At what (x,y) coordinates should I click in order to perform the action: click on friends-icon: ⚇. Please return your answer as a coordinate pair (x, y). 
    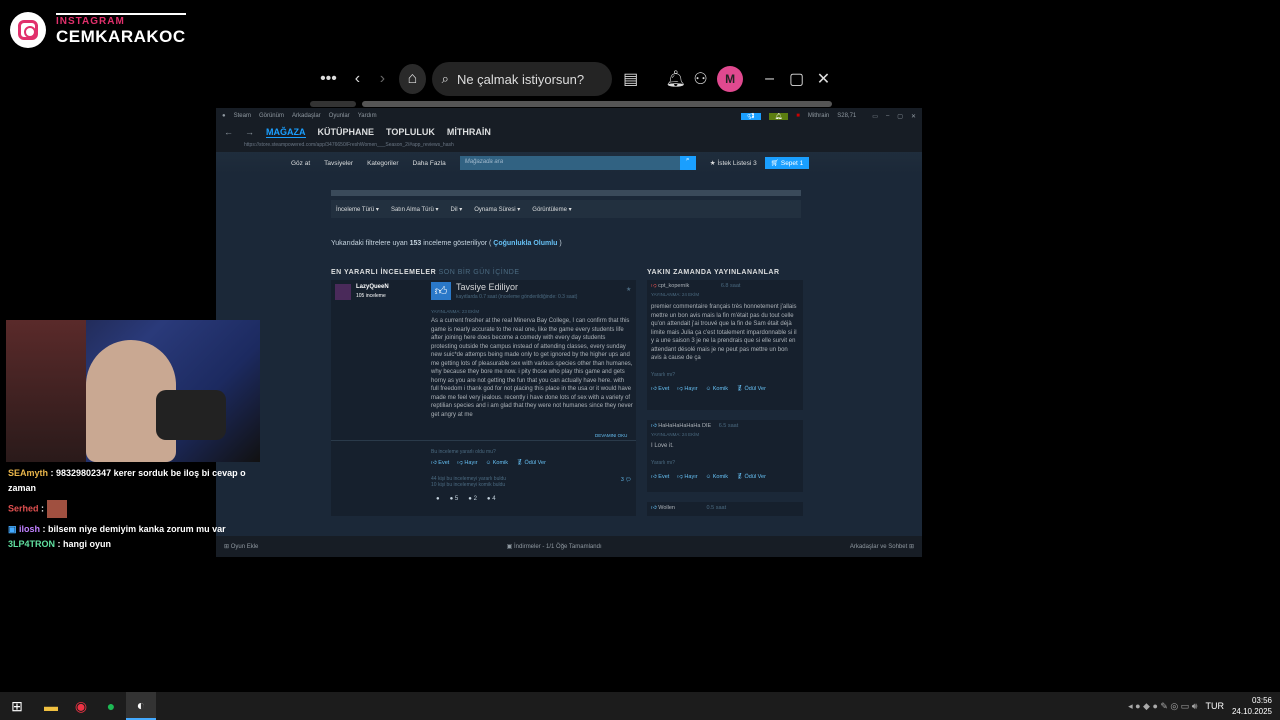
    Looking at the image, I should click on (700, 79).